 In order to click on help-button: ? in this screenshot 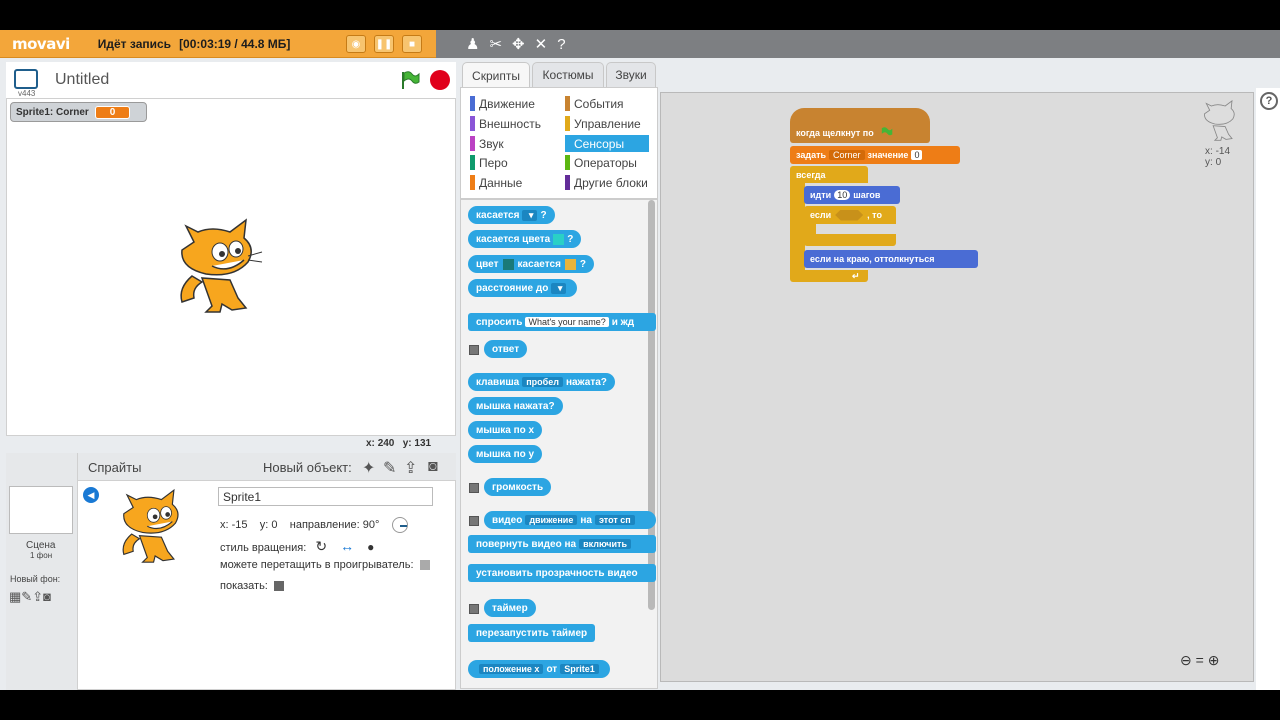, I will do `click(1269, 101)`.